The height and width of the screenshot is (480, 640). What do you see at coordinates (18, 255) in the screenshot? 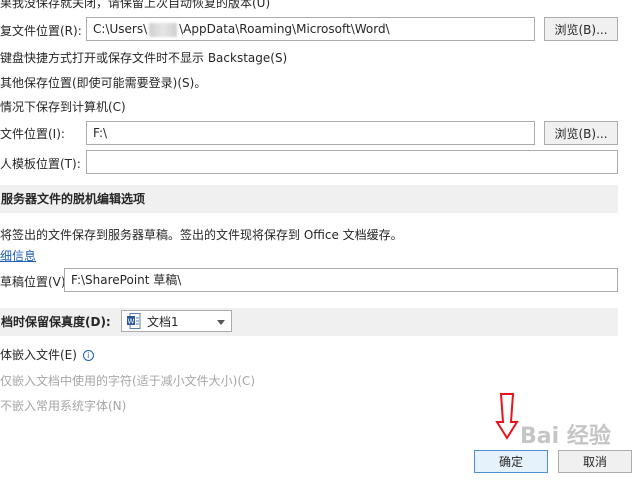
I see `more-info-link: 细信息` at bounding box center [18, 255].